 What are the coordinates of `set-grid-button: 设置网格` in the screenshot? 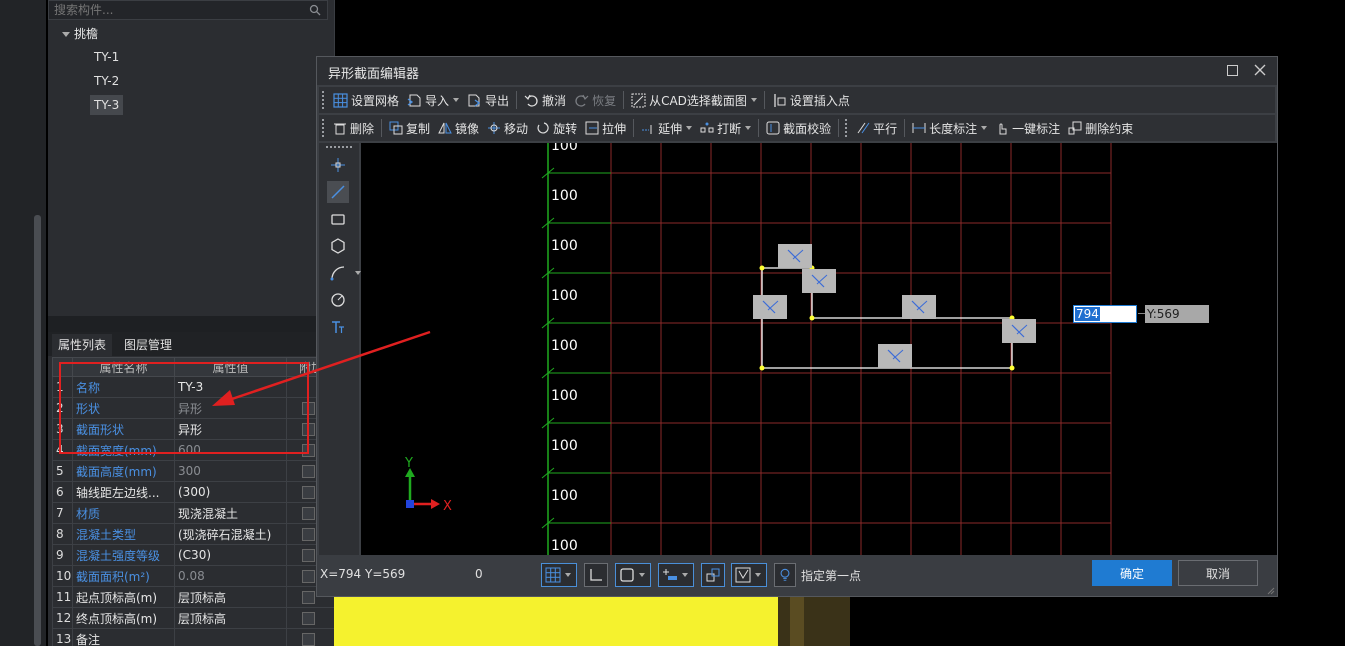 It's located at (366, 100).